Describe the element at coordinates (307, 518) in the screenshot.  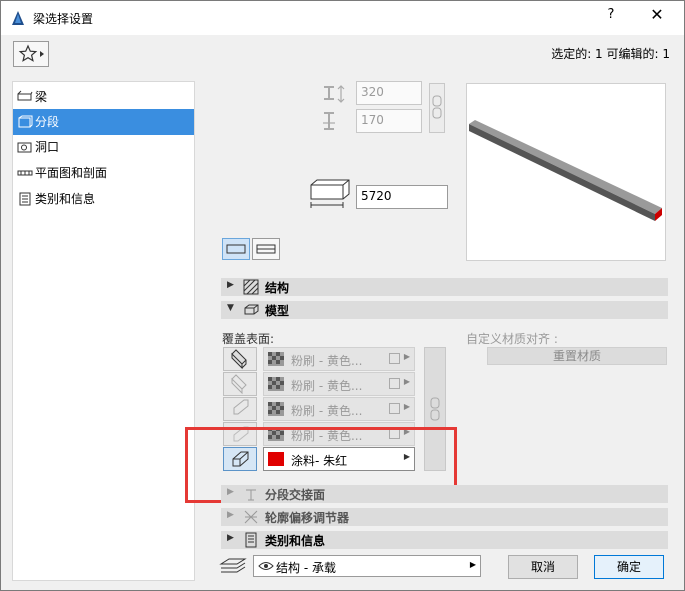
I see `section-label: 轮廓偏移调节器` at that location.